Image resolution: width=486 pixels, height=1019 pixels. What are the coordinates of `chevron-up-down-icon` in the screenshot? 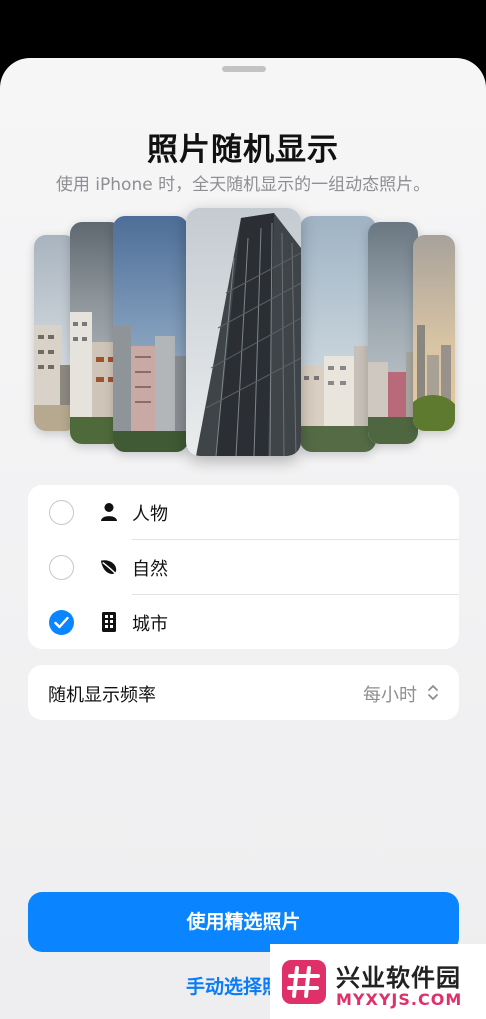 It's located at (433, 692).